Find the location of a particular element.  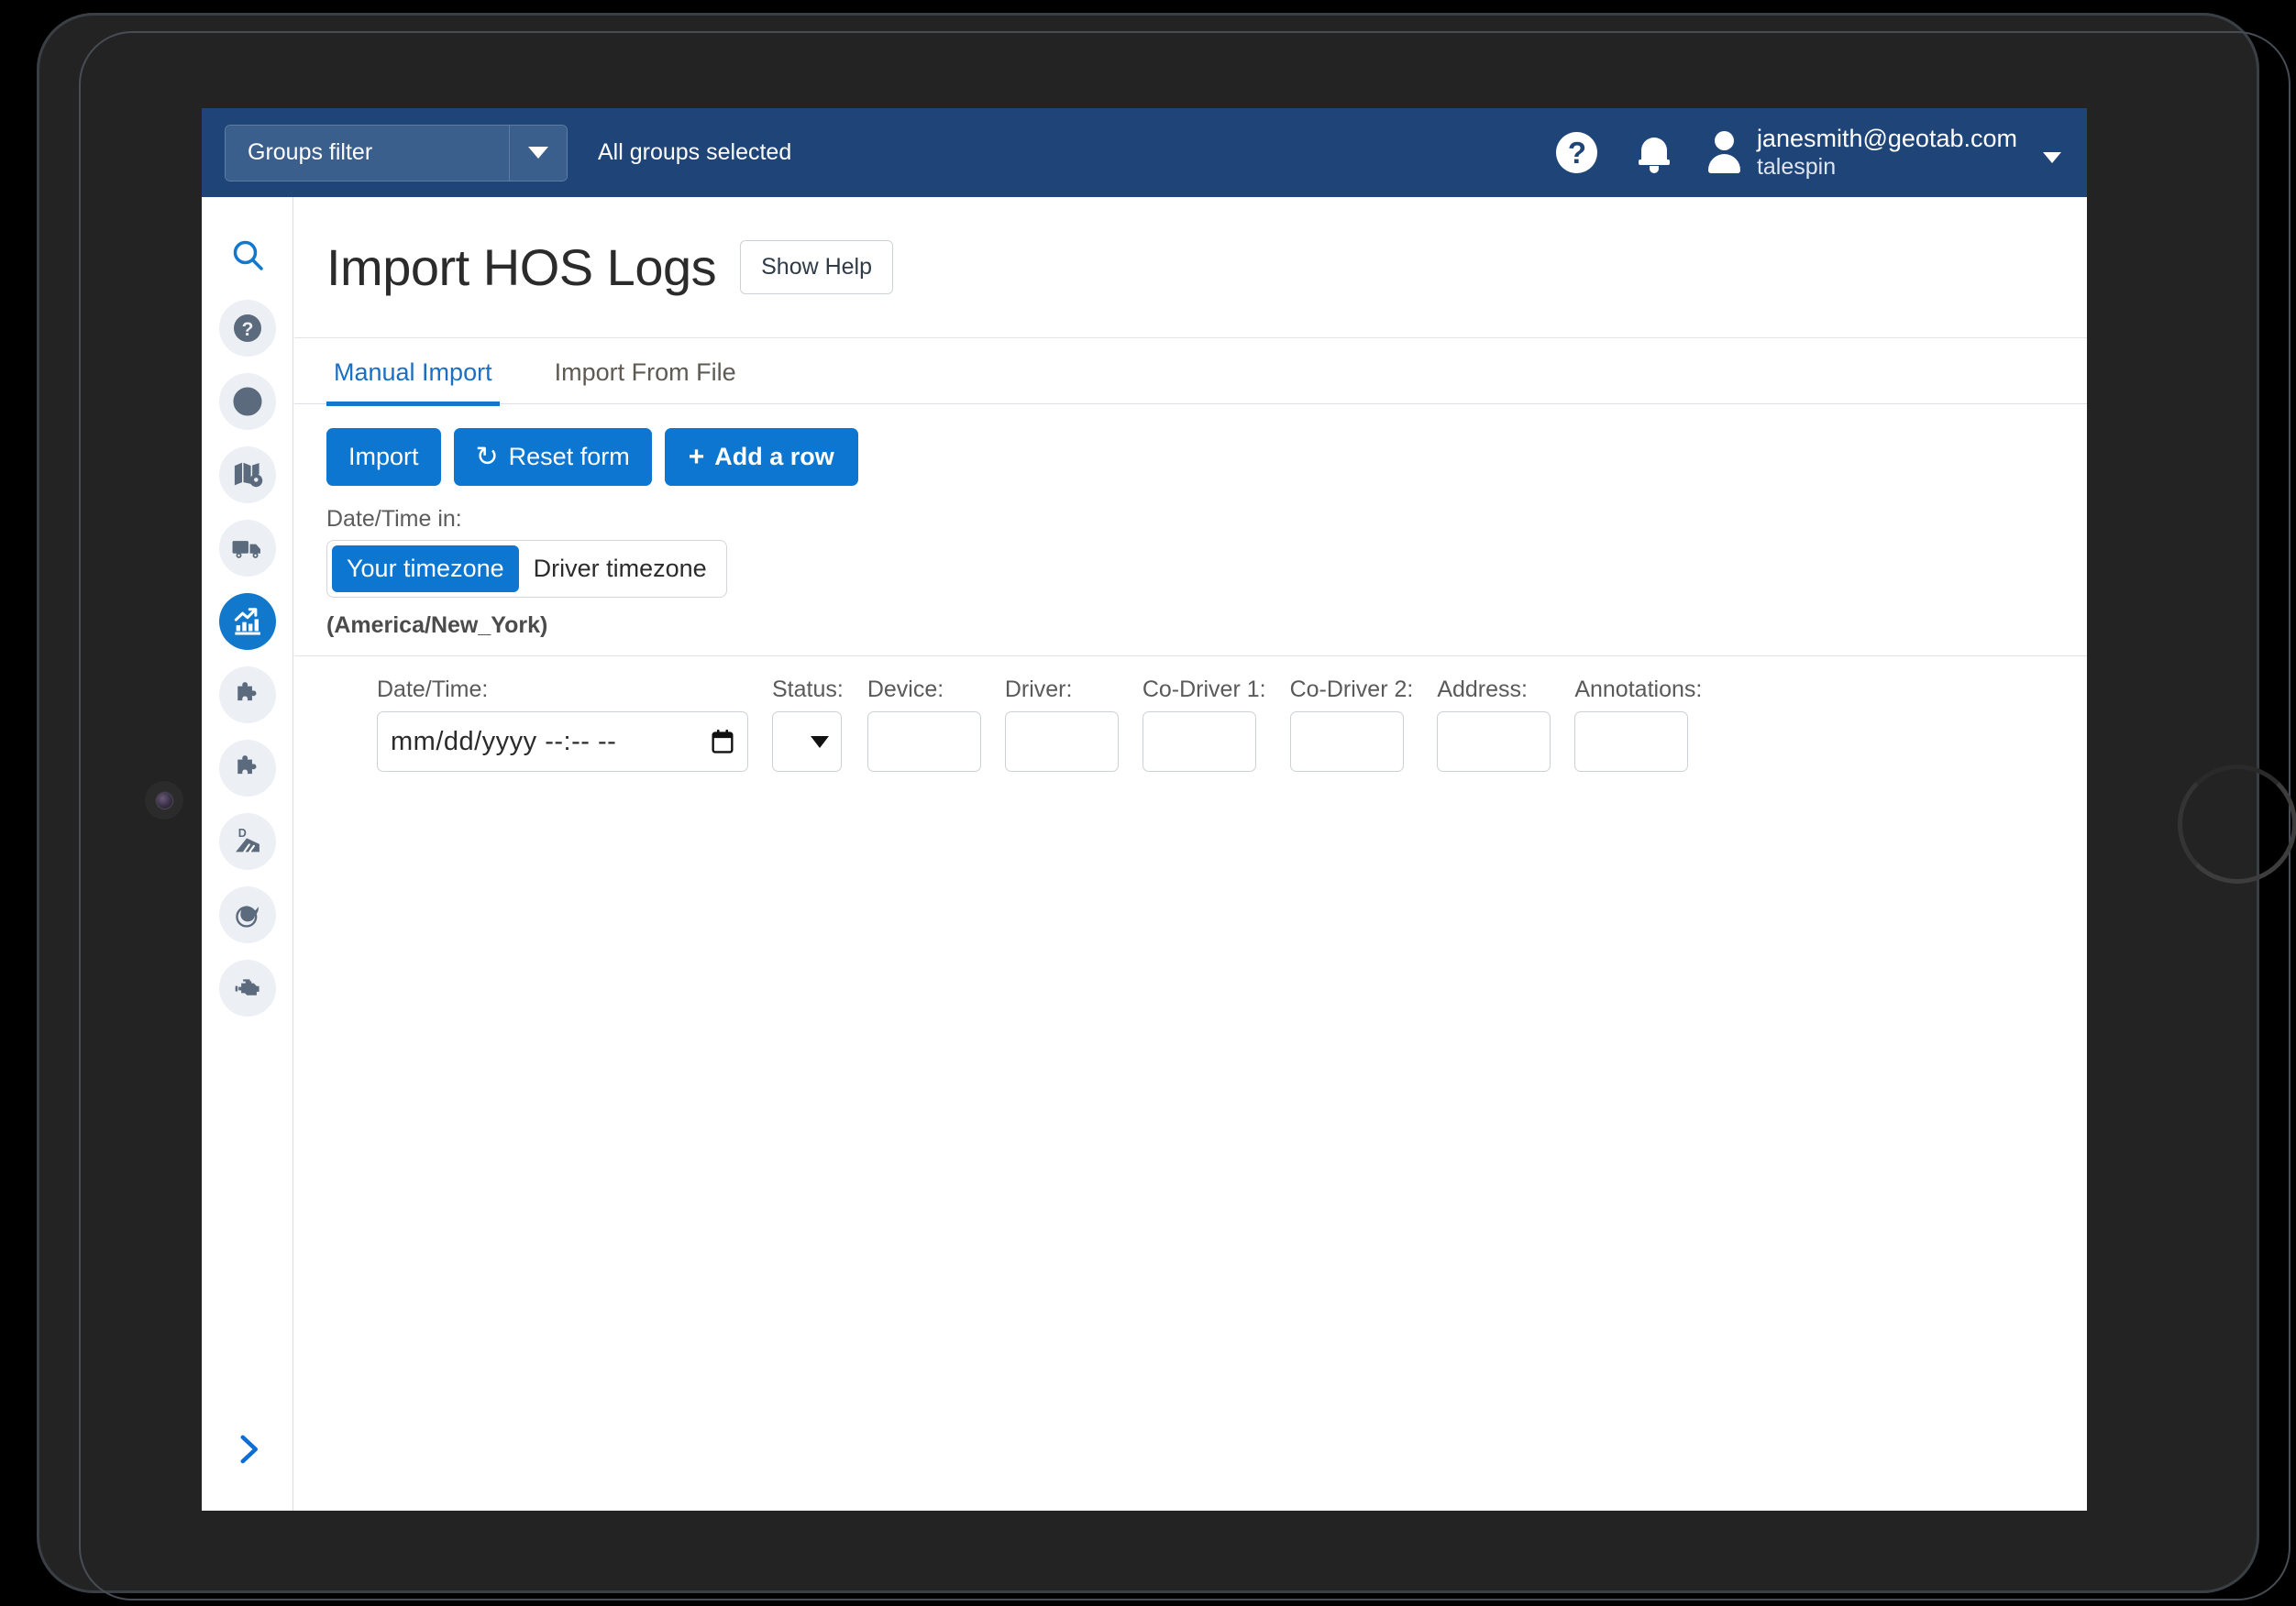

address-input is located at coordinates (1494, 741).